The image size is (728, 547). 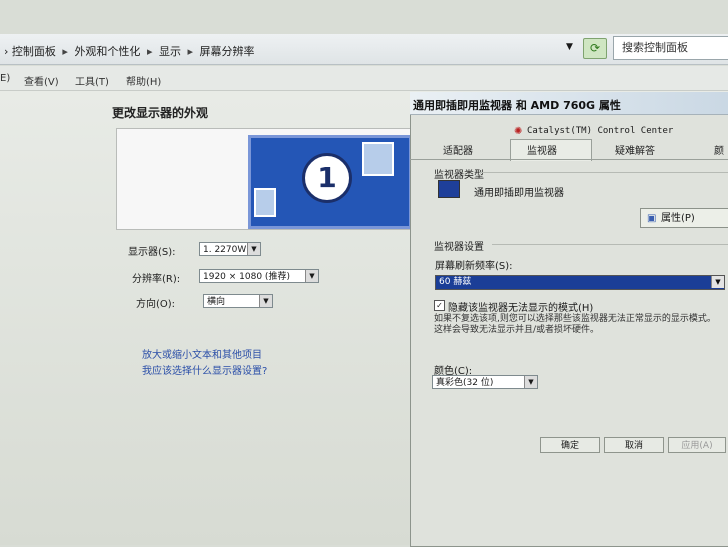 I want to click on dialog-title: 通用即插即用监视器 和 AMD 760G 属性, so click(x=517, y=105).